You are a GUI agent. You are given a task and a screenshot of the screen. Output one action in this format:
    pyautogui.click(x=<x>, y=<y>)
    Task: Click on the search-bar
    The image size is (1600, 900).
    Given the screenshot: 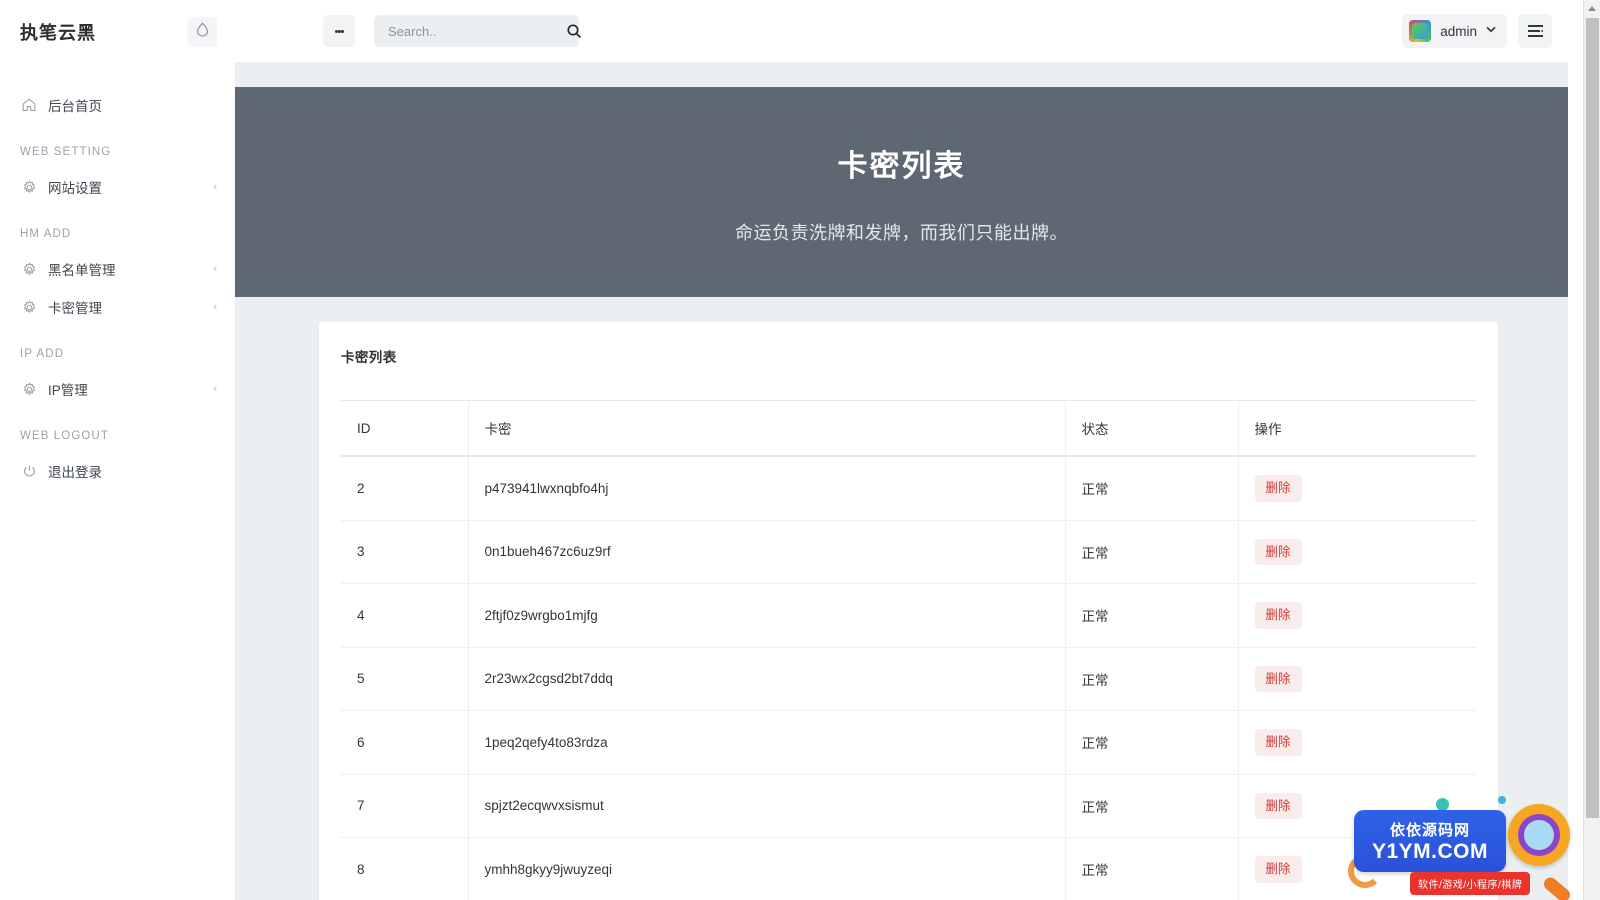 What is the action you would take?
    pyautogui.click(x=478, y=31)
    